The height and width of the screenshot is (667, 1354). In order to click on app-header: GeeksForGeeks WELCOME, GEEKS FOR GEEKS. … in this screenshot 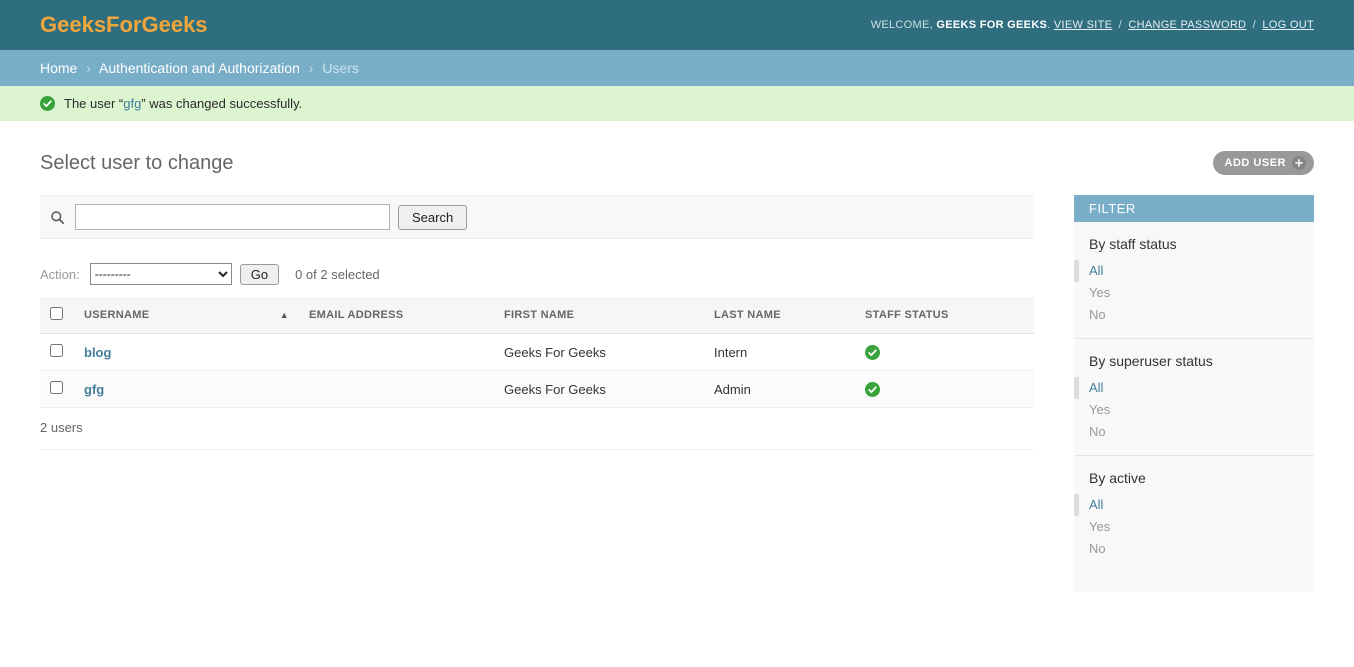, I will do `click(677, 25)`.